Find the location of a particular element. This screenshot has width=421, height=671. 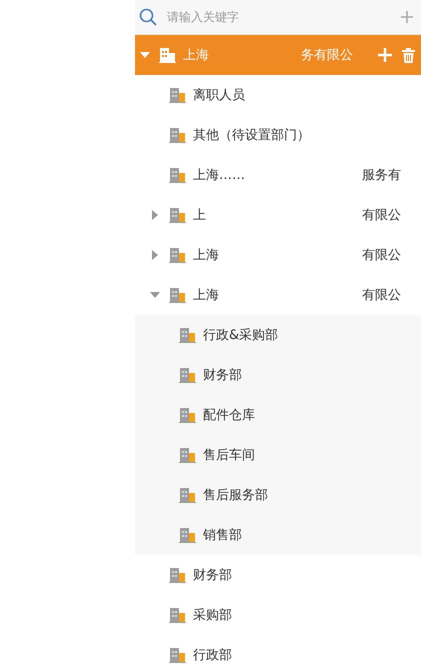

node-label: 服务有 is located at coordinates (382, 175).